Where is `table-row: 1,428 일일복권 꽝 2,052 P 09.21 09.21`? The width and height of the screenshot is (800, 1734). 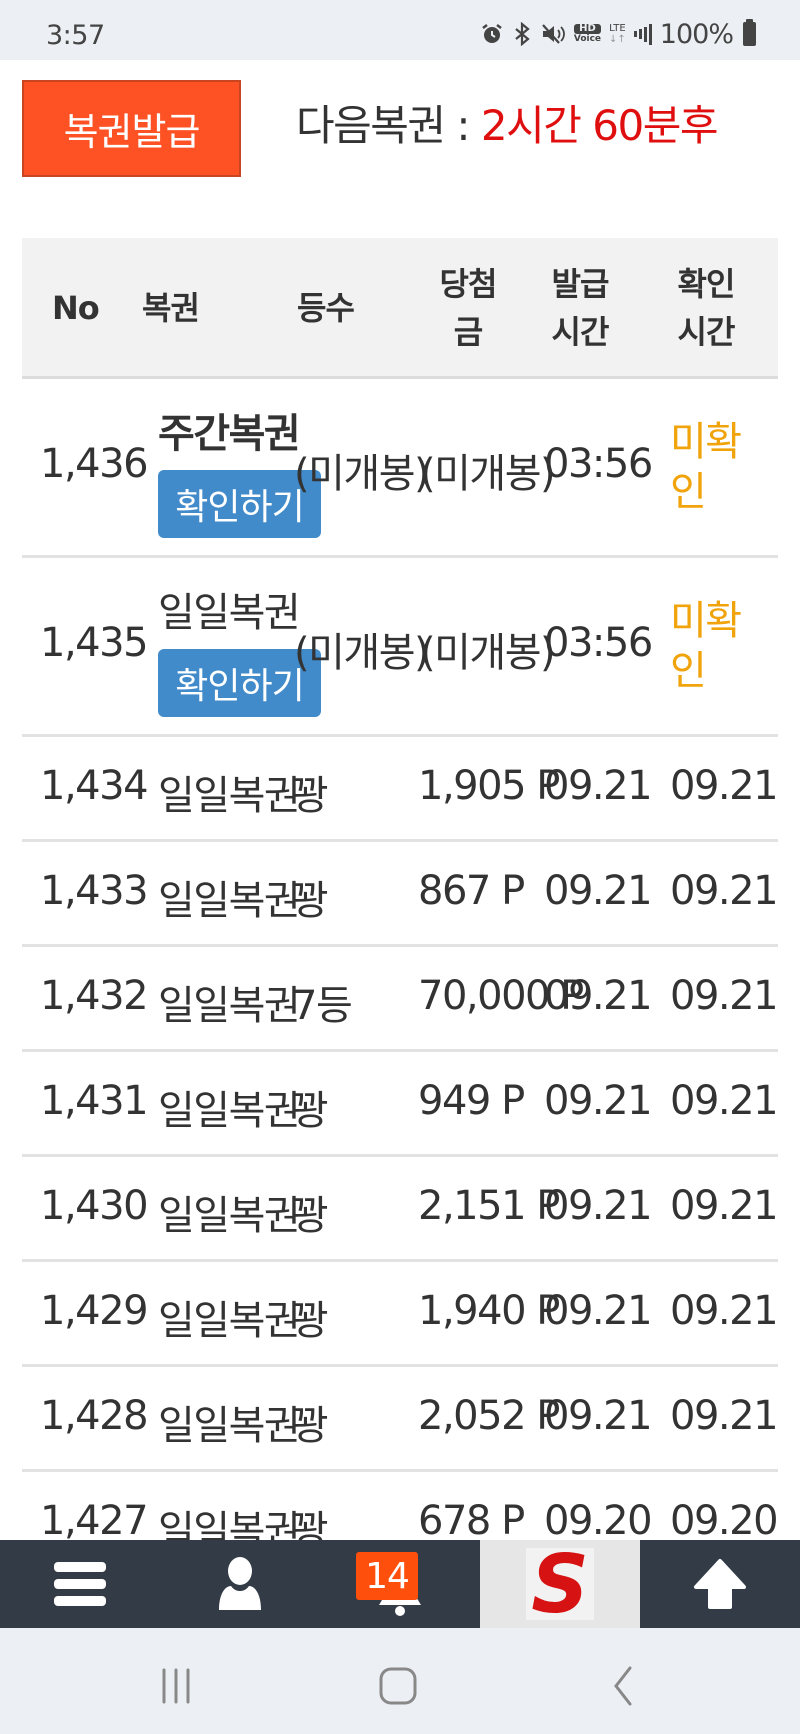
table-row: 1,428 일일복권 꽝 2,052 P 09.21 09.21 is located at coordinates (400, 1419).